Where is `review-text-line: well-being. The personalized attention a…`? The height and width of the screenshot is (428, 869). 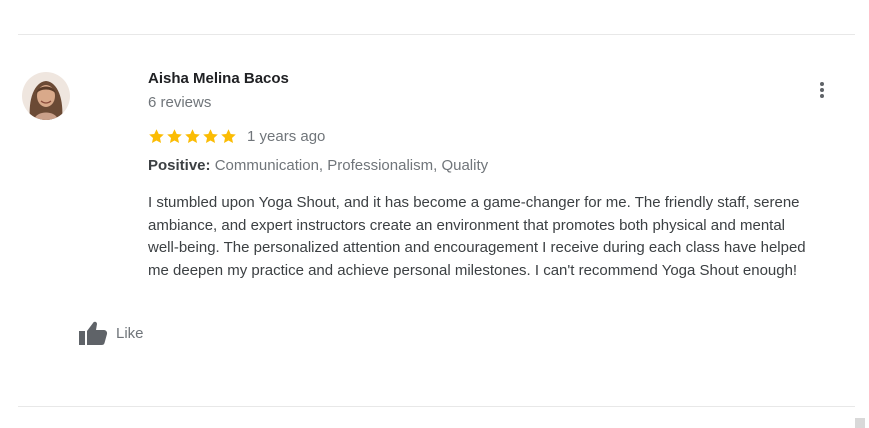 review-text-line: well-being. The personalized attention a… is located at coordinates (477, 247).